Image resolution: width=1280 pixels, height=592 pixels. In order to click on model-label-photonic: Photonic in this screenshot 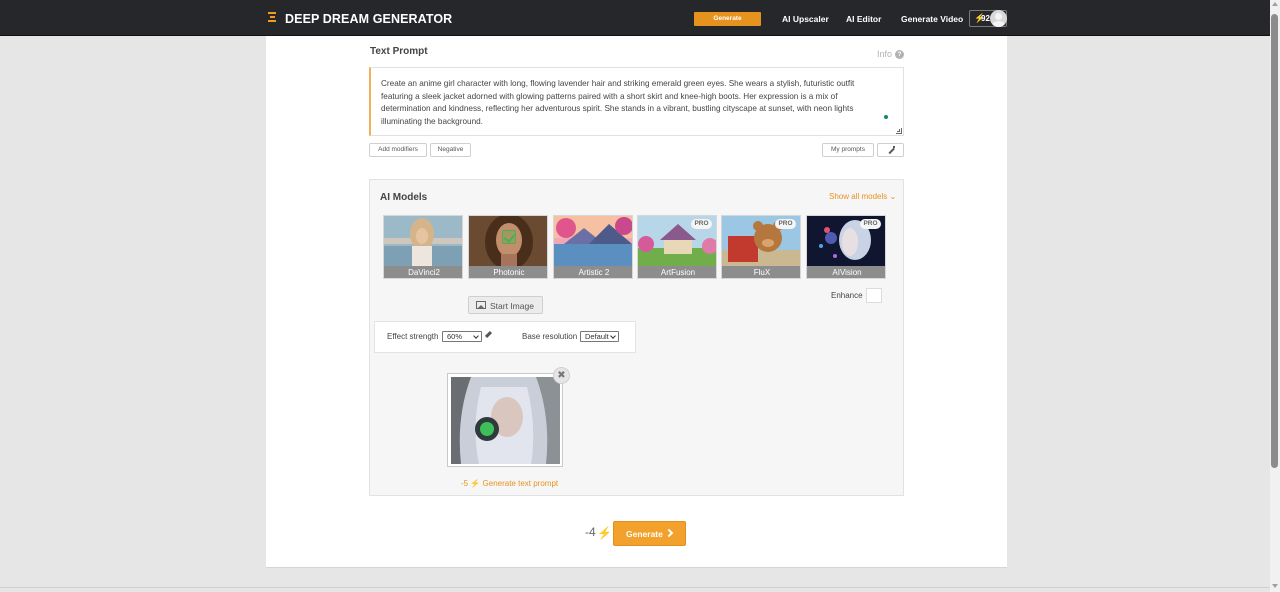, I will do `click(508, 272)`.